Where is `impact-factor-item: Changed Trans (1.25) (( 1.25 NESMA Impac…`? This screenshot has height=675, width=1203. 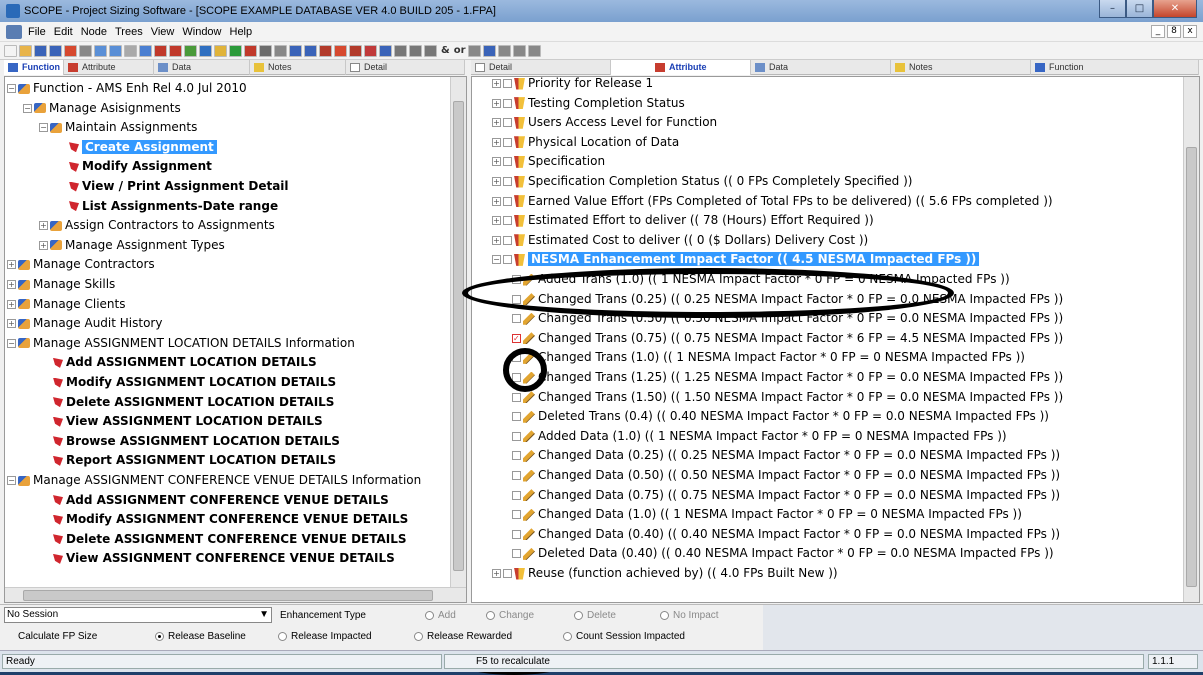
impact-factor-item: Changed Trans (1.25) (( 1.25 NESMA Impac… is located at coordinates (787, 377).